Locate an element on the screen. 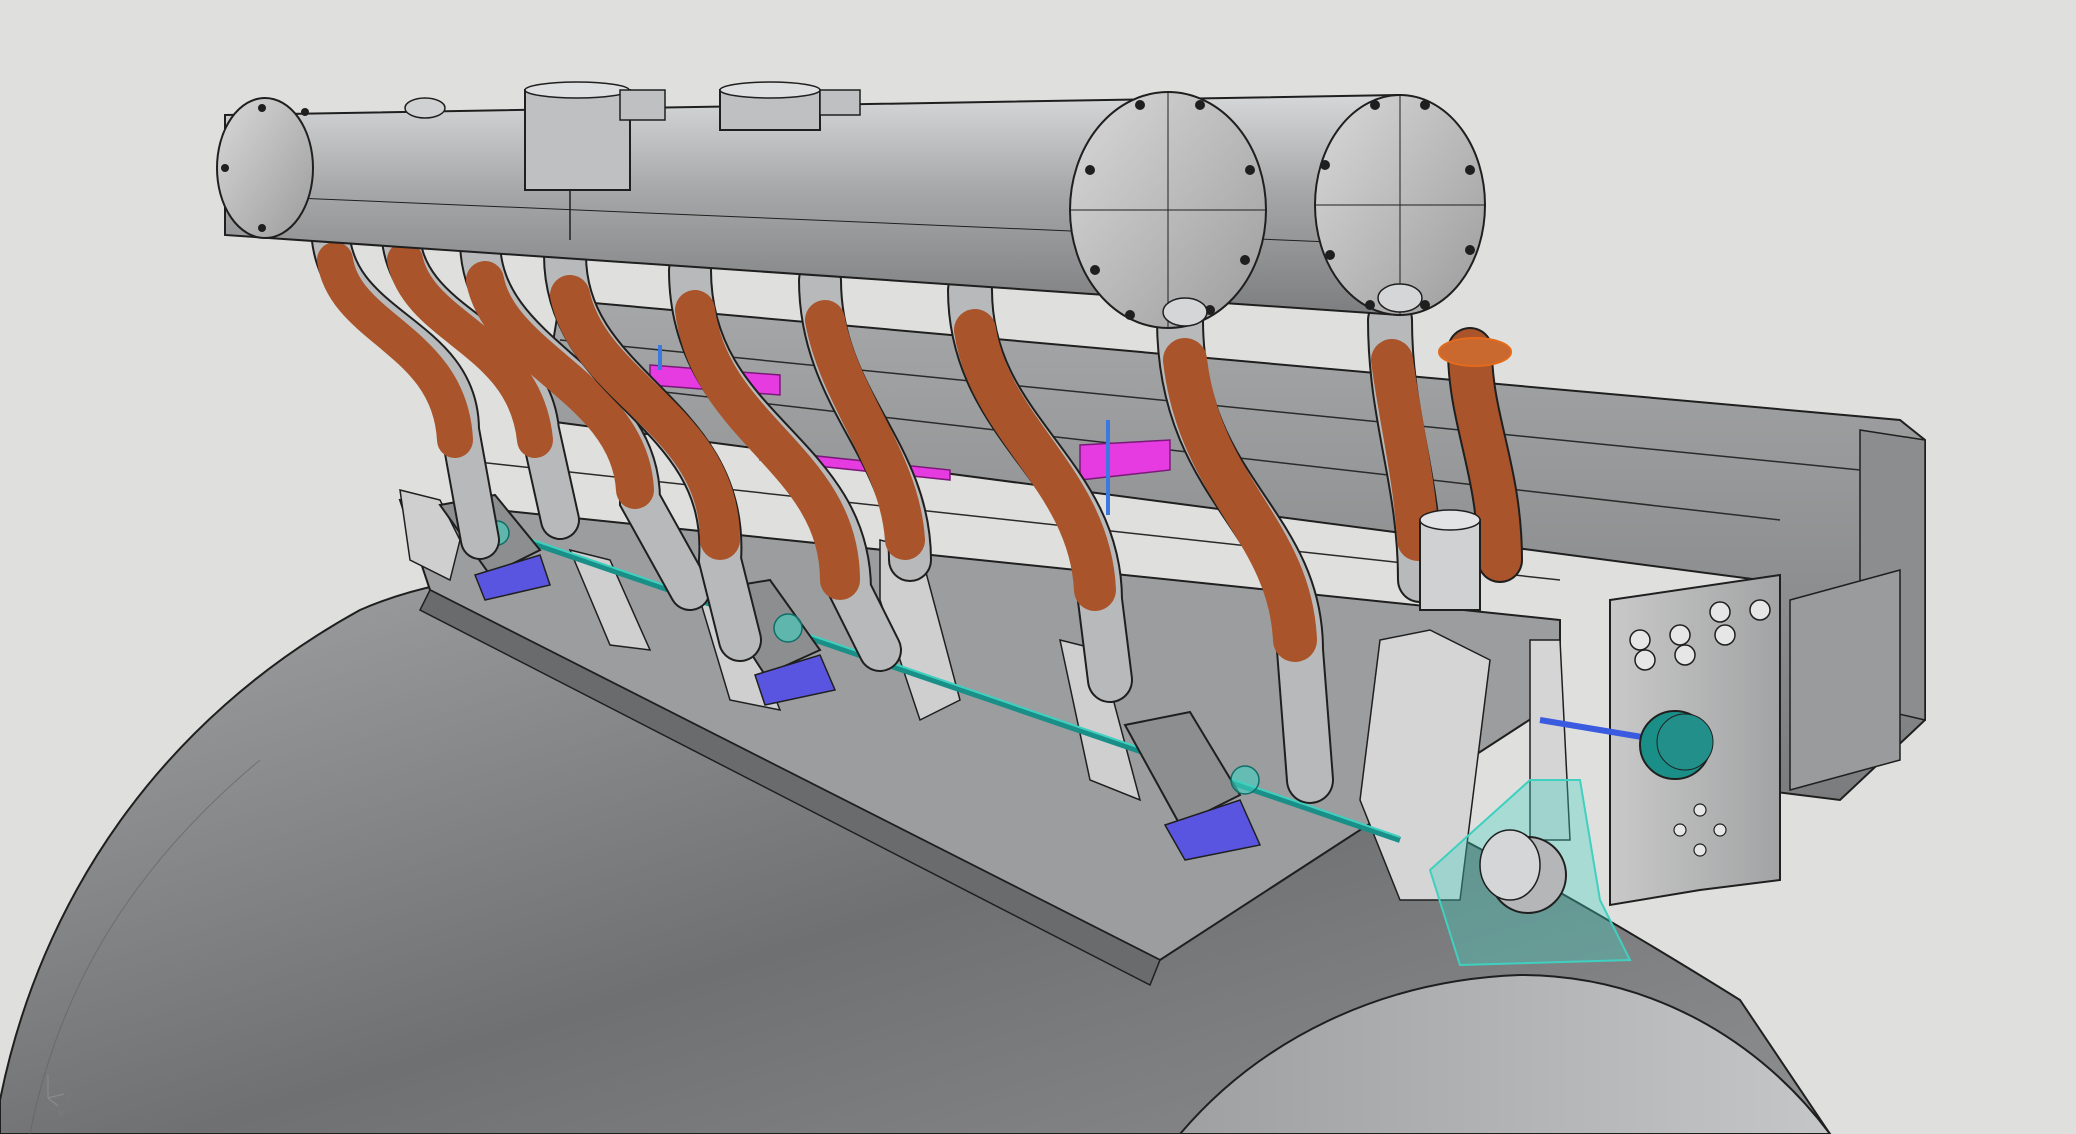 This screenshot has height=1134, width=2076. axis-label-x: x is located at coordinates (61, 1112).